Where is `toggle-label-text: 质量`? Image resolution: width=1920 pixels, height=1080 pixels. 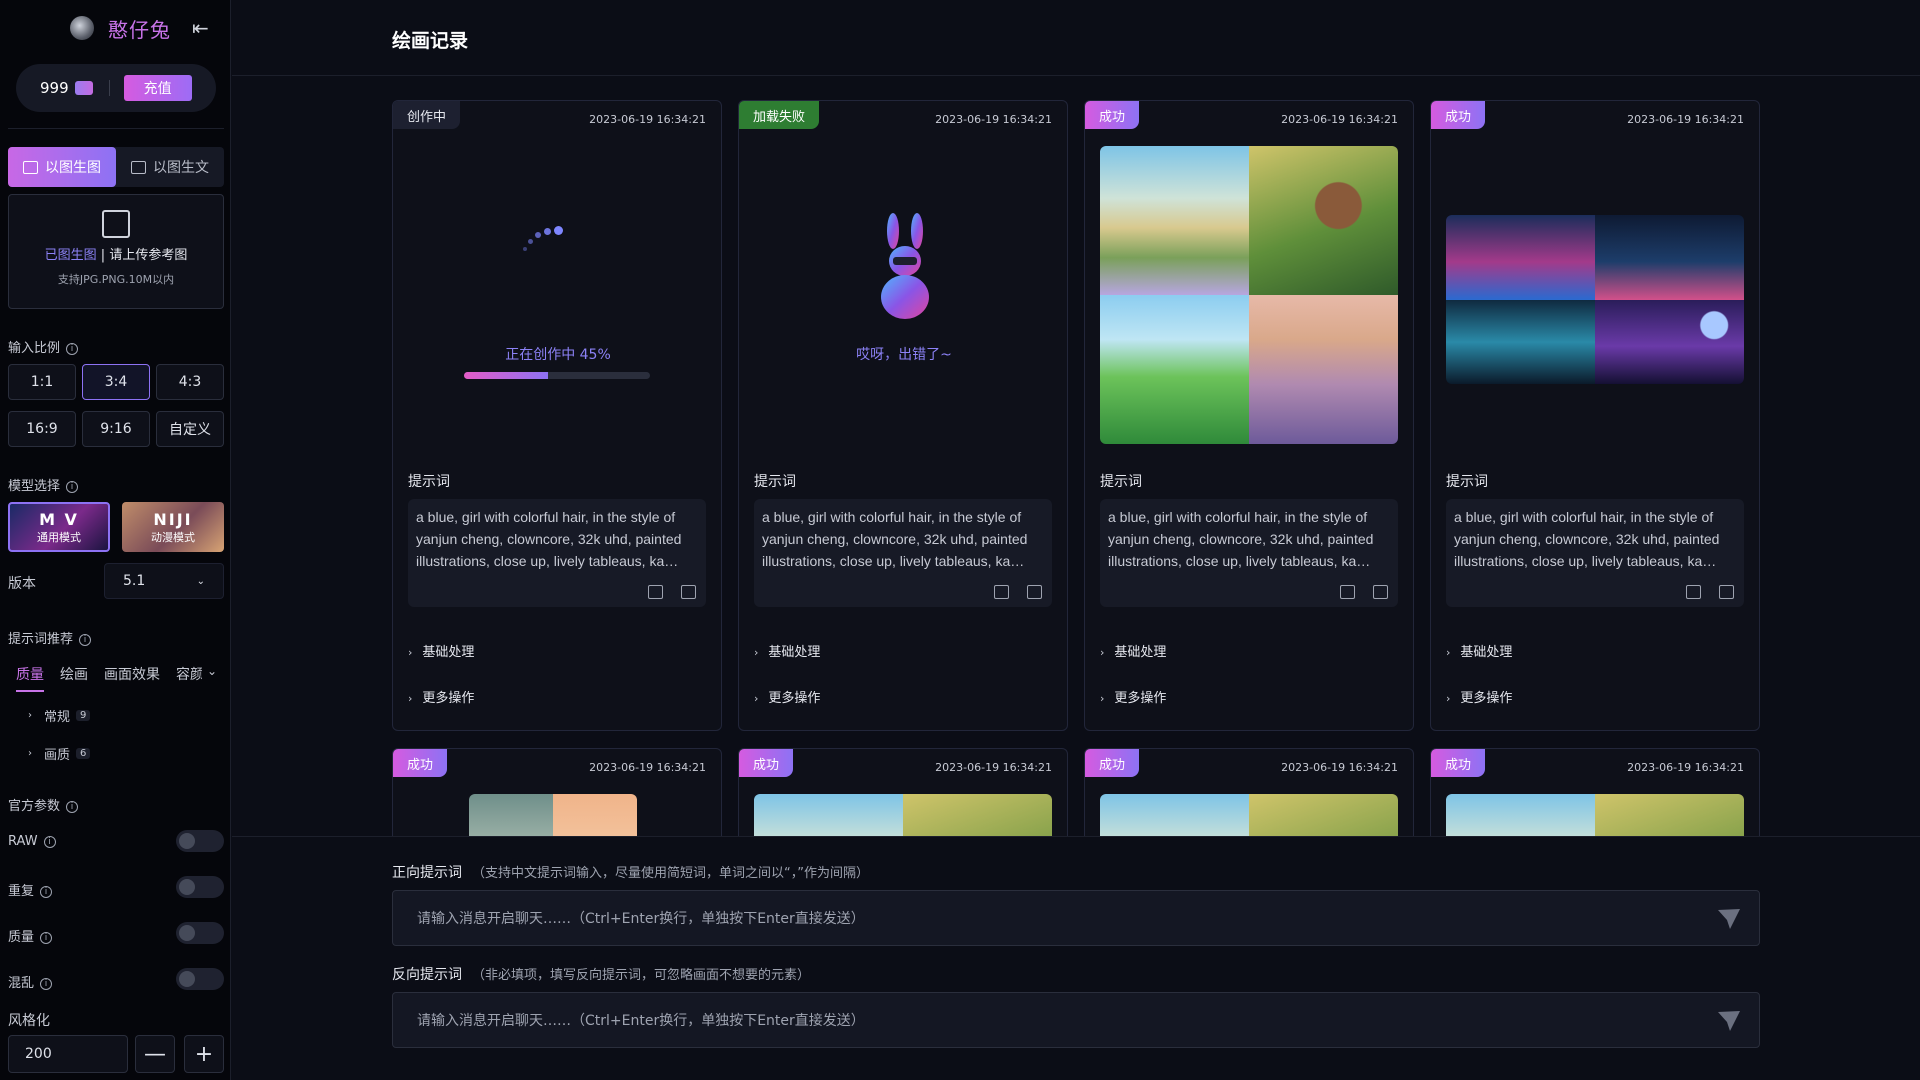 toggle-label-text: 质量 is located at coordinates (21, 937).